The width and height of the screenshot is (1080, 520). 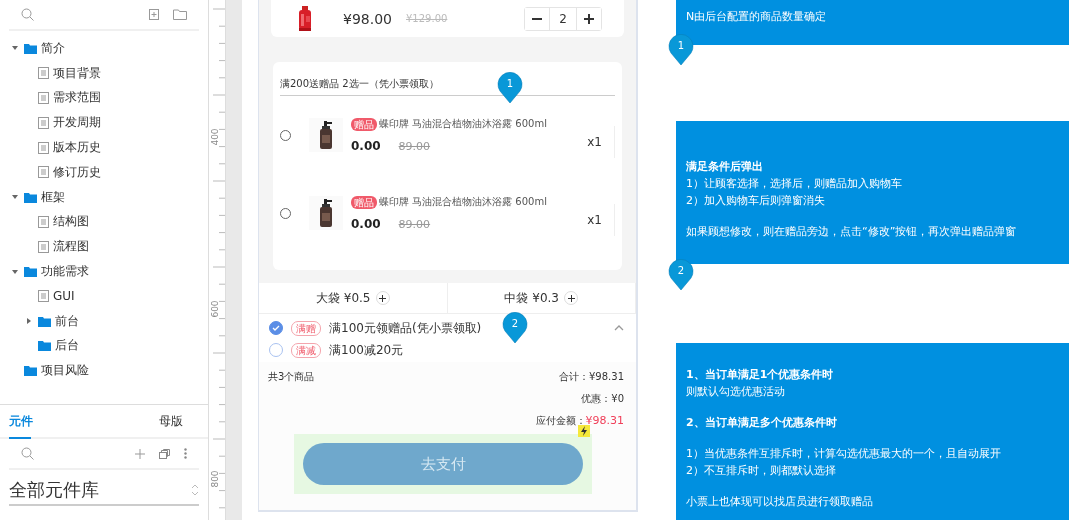 What do you see at coordinates (185, 453) in the screenshot?
I see `more-icon` at bounding box center [185, 453].